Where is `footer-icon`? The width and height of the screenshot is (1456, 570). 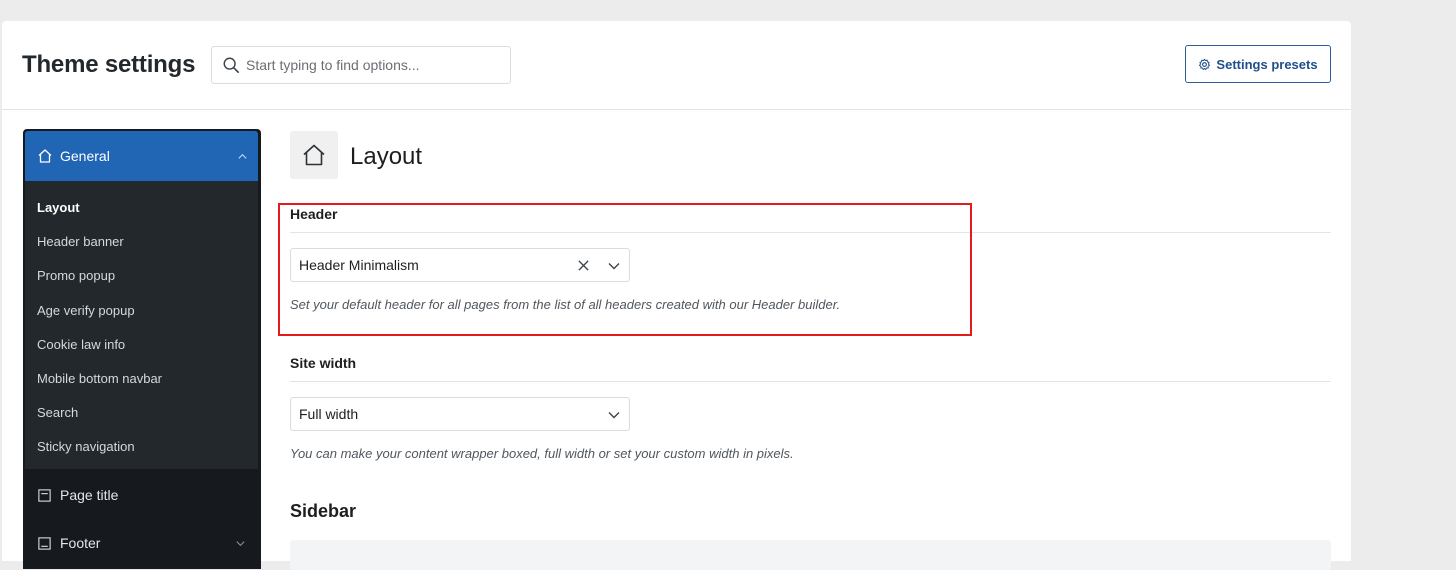
footer-icon is located at coordinates (44, 543).